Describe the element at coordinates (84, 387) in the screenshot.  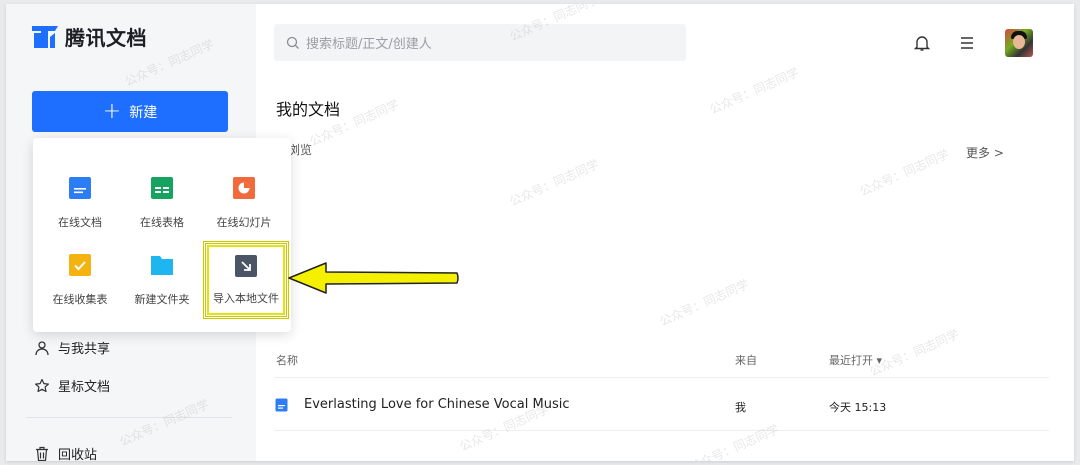
I see `sidebar-item-label: 星标文档` at that location.